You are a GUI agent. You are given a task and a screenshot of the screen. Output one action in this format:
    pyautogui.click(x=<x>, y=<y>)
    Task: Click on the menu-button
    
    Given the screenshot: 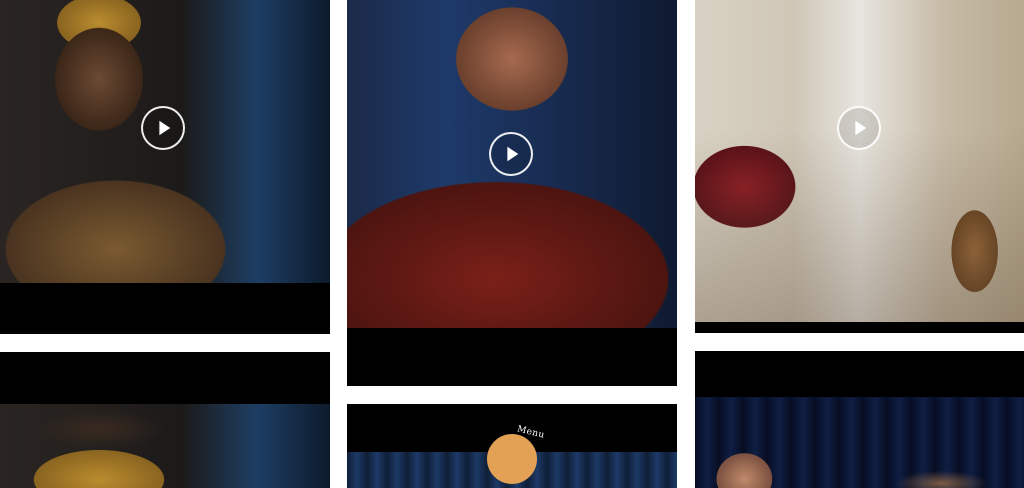 What is the action you would take?
    pyautogui.click(x=512, y=459)
    